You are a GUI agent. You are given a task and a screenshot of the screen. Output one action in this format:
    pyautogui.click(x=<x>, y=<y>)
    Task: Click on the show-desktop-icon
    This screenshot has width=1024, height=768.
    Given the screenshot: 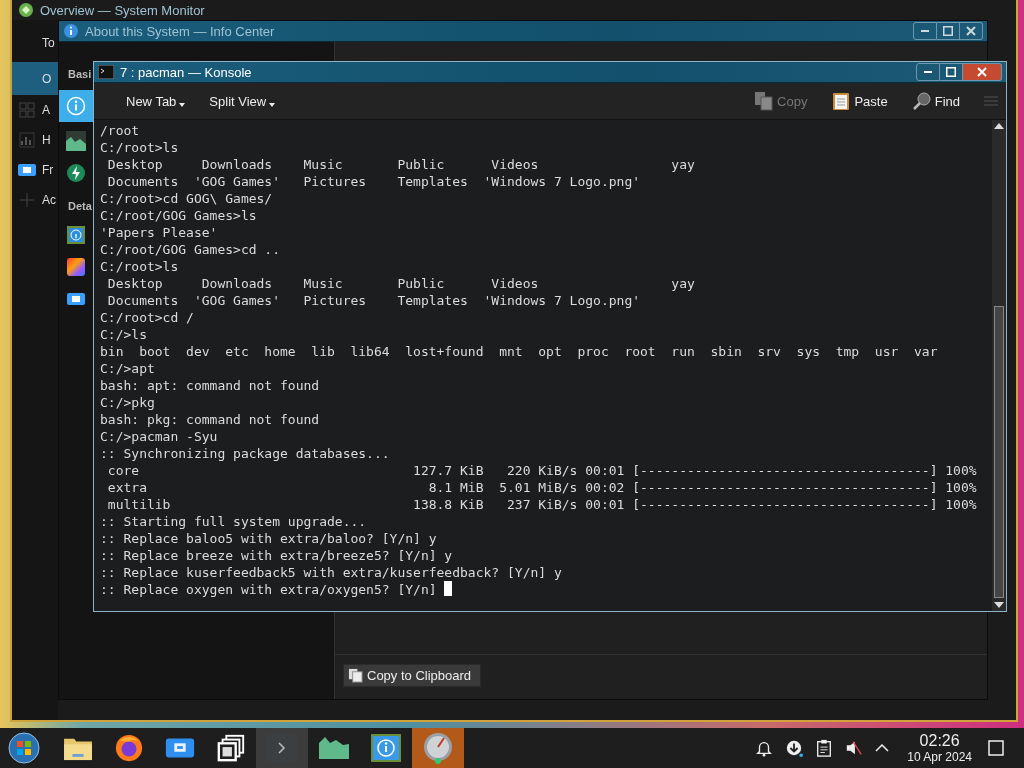 What is the action you would take?
    pyautogui.click(x=996, y=748)
    